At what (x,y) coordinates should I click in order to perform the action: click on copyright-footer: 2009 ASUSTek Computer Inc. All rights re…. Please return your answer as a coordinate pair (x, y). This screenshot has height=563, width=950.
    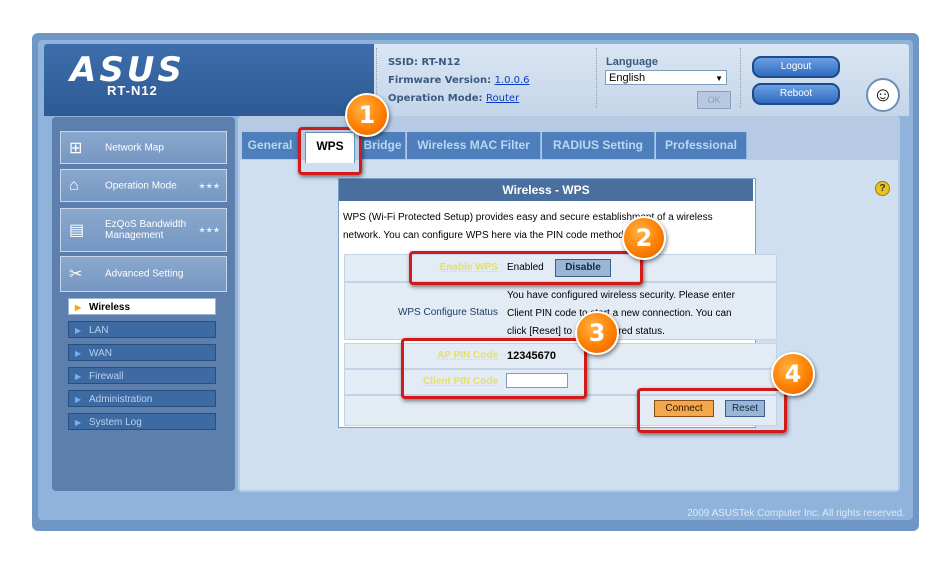
    Looking at the image, I should click on (796, 513).